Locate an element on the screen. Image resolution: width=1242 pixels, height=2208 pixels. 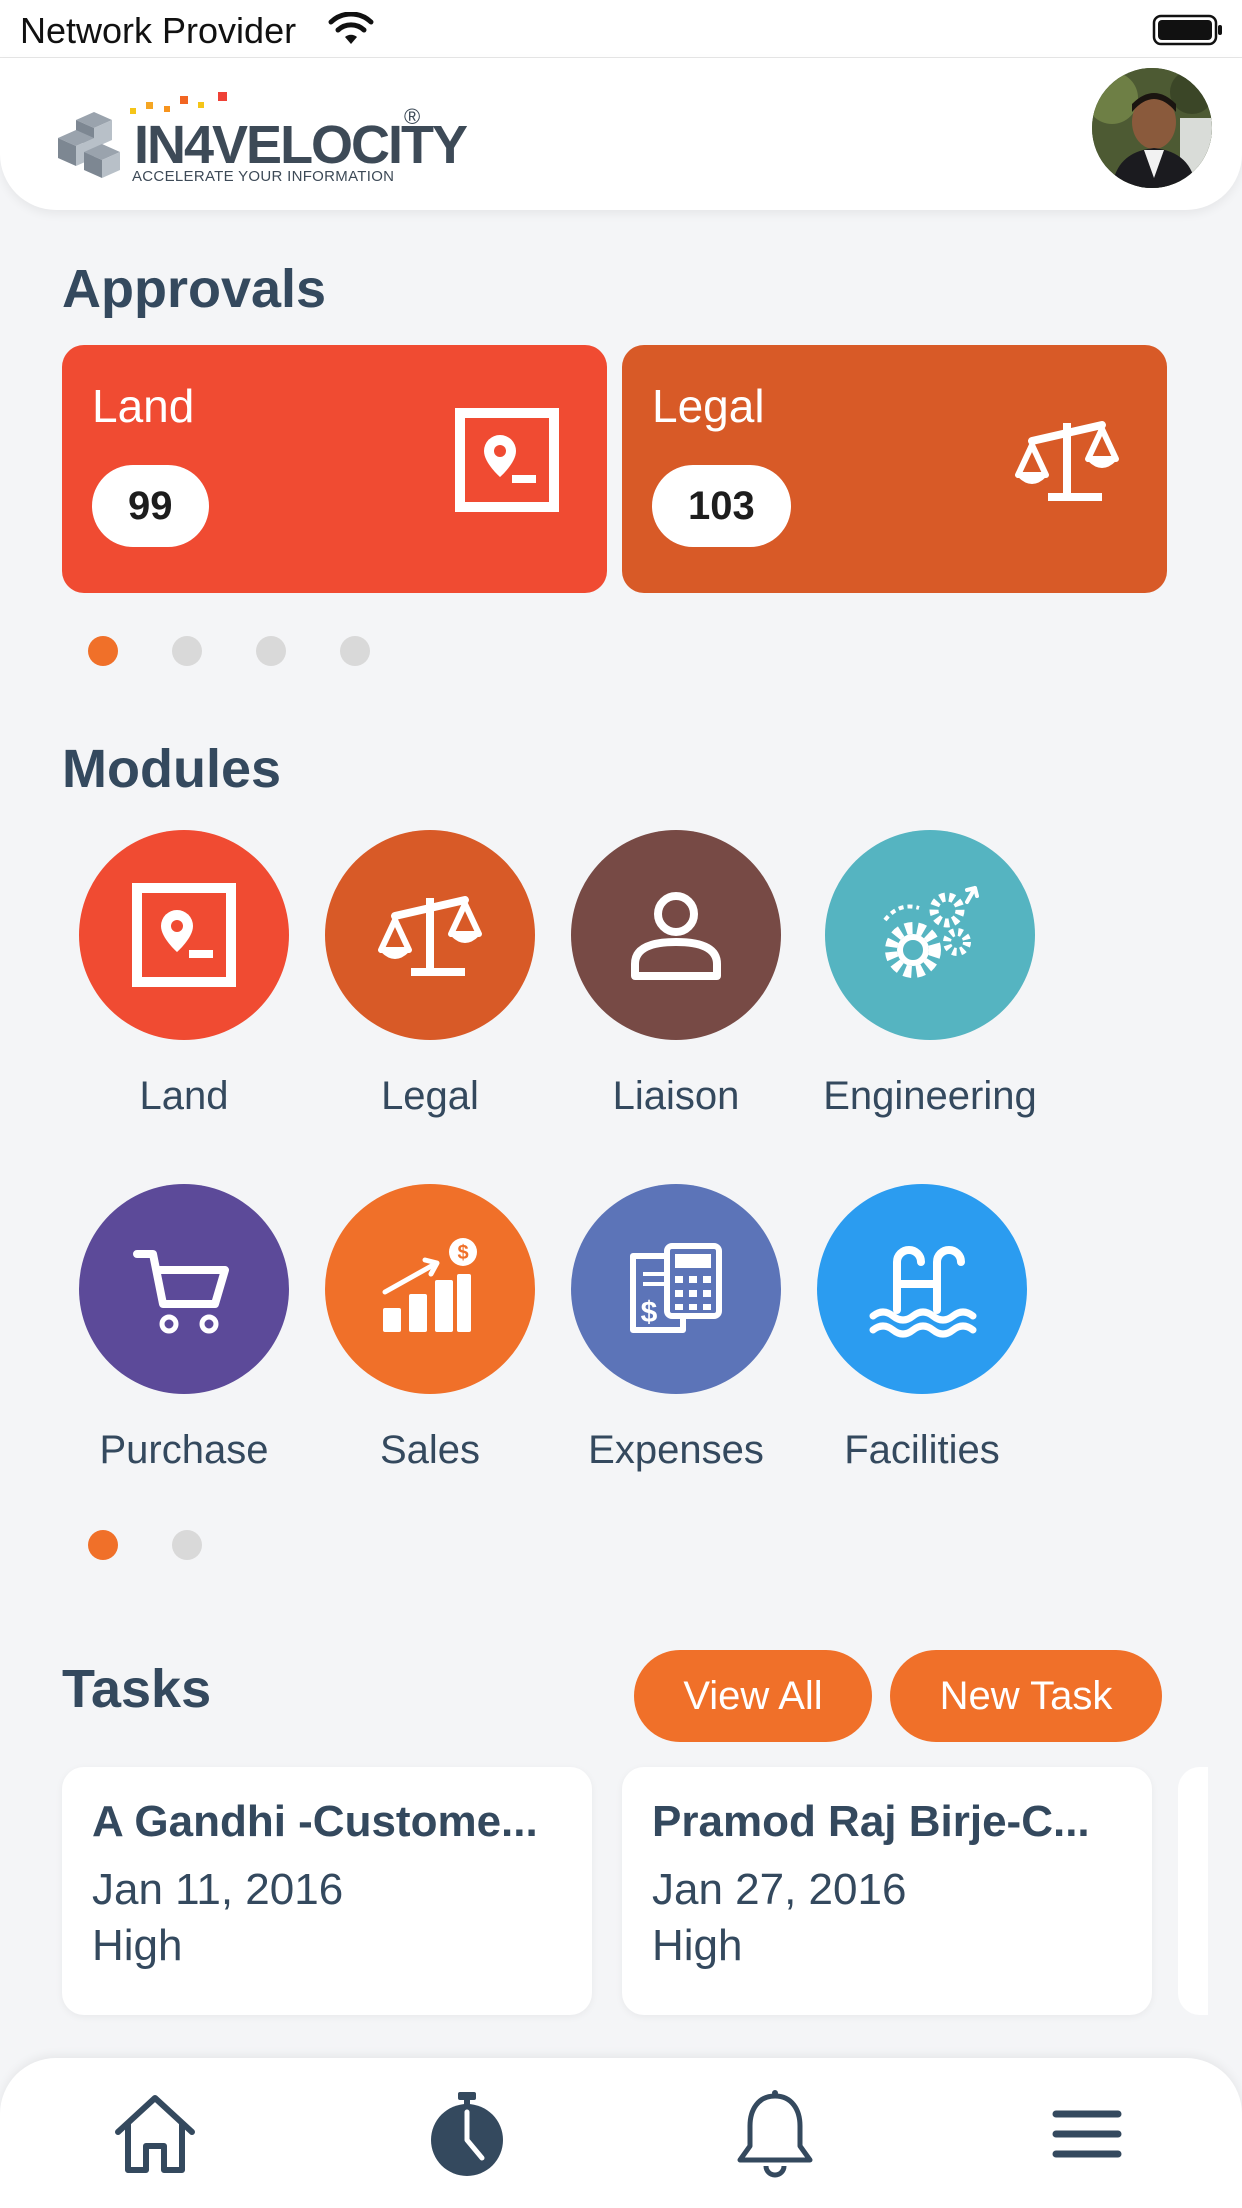
wifi-icon is located at coordinates (351, 28).